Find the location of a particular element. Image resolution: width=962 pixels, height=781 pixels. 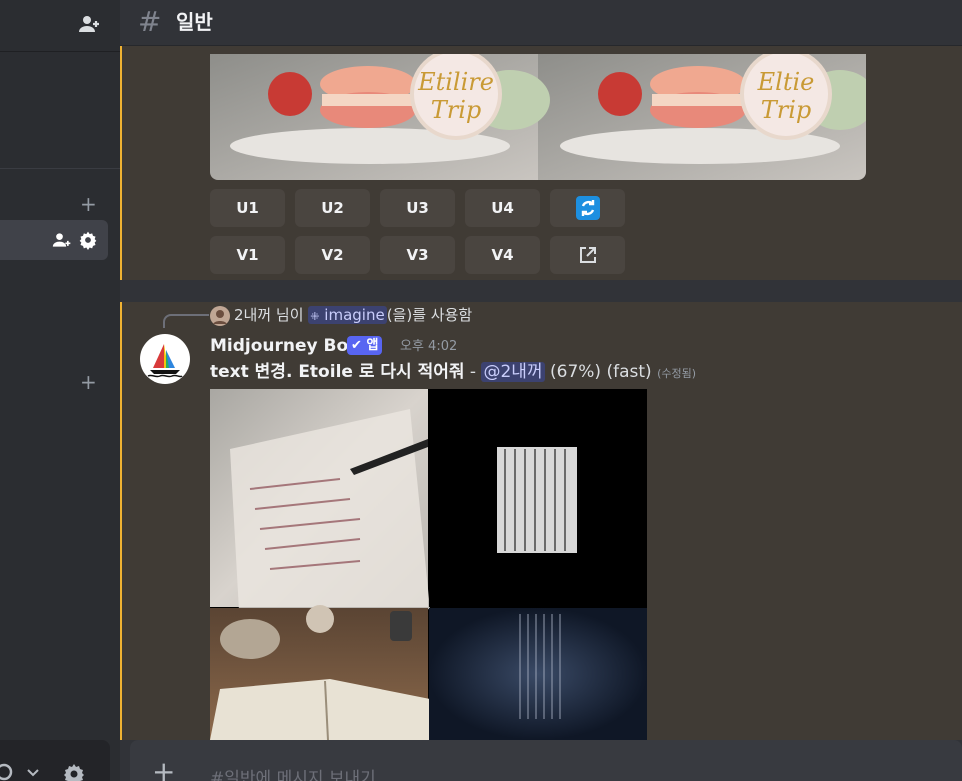

edited-label: (수정됨) is located at coordinates (677, 373).